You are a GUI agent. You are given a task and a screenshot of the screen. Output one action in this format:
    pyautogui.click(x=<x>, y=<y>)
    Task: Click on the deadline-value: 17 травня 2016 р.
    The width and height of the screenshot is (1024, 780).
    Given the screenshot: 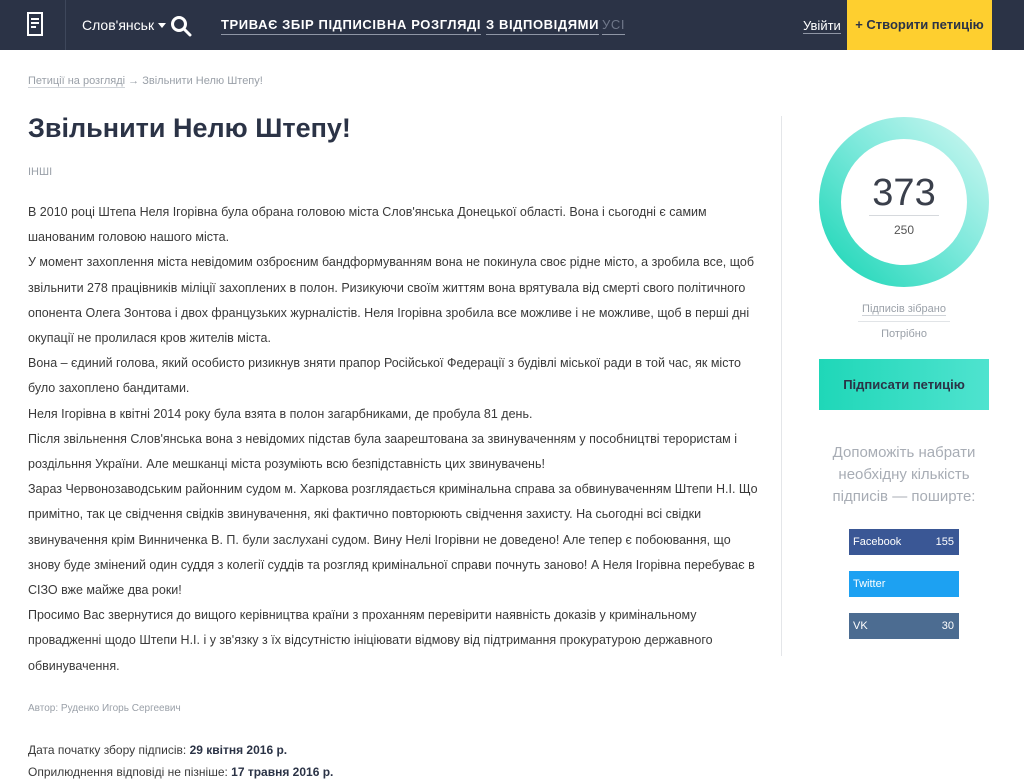 What is the action you would take?
    pyautogui.click(x=282, y=772)
    